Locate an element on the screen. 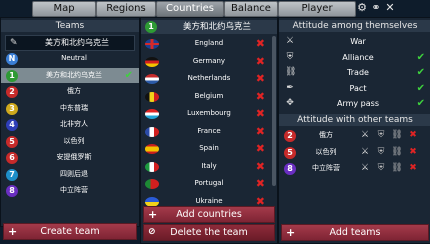  create-team-button: + Create team is located at coordinates (70, 231).